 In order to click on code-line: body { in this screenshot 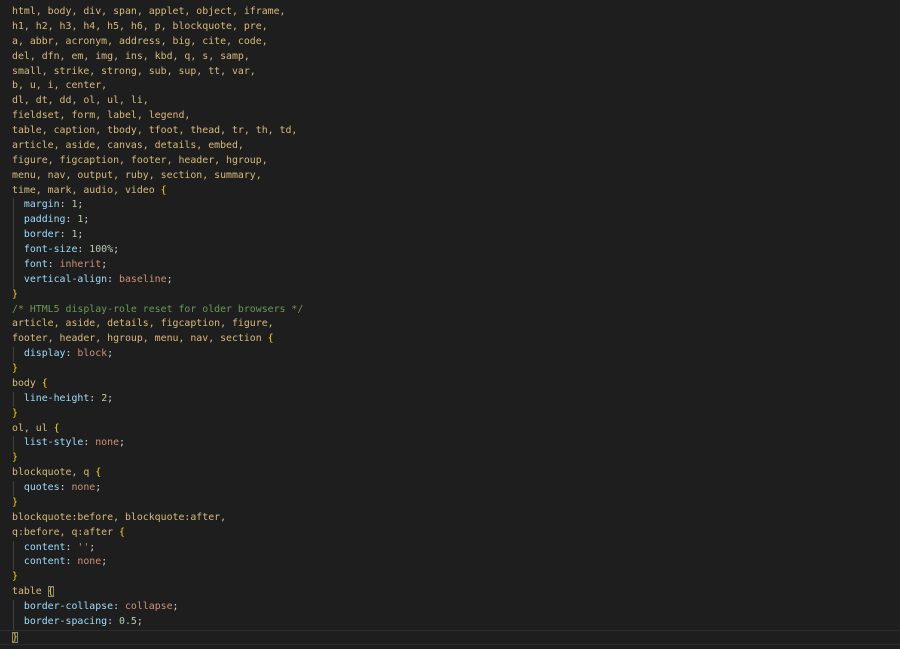, I will do `click(450, 384)`.